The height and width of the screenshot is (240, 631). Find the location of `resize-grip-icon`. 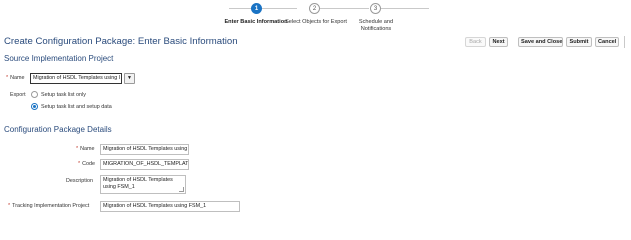

resize-grip-icon is located at coordinates (181, 189).